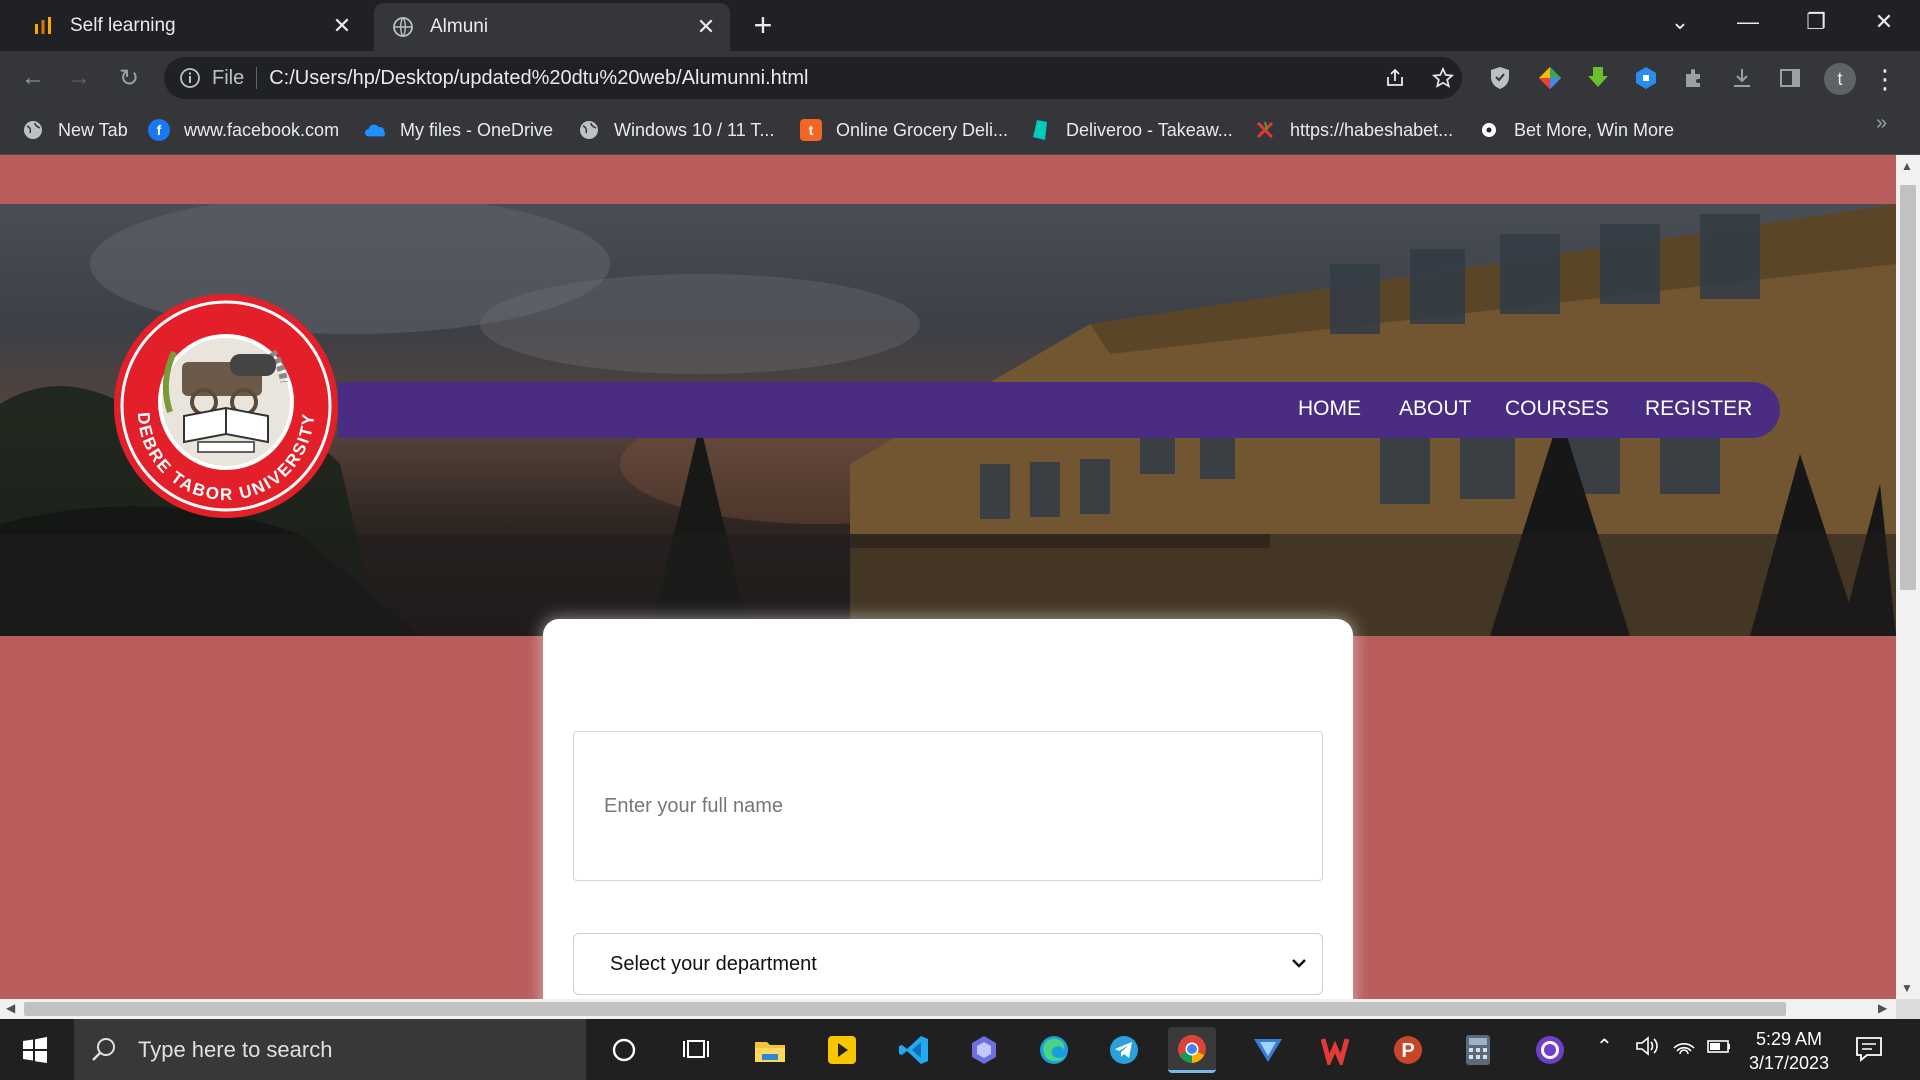  What do you see at coordinates (262, 129) in the screenshot?
I see `bookmark-label: www.facebook.com` at bounding box center [262, 129].